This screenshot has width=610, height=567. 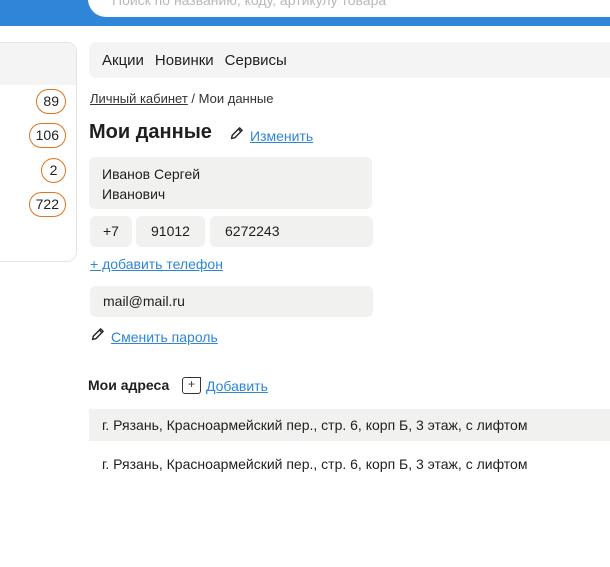 I want to click on phone-area-code-field: 91012, so click(x=170, y=231).